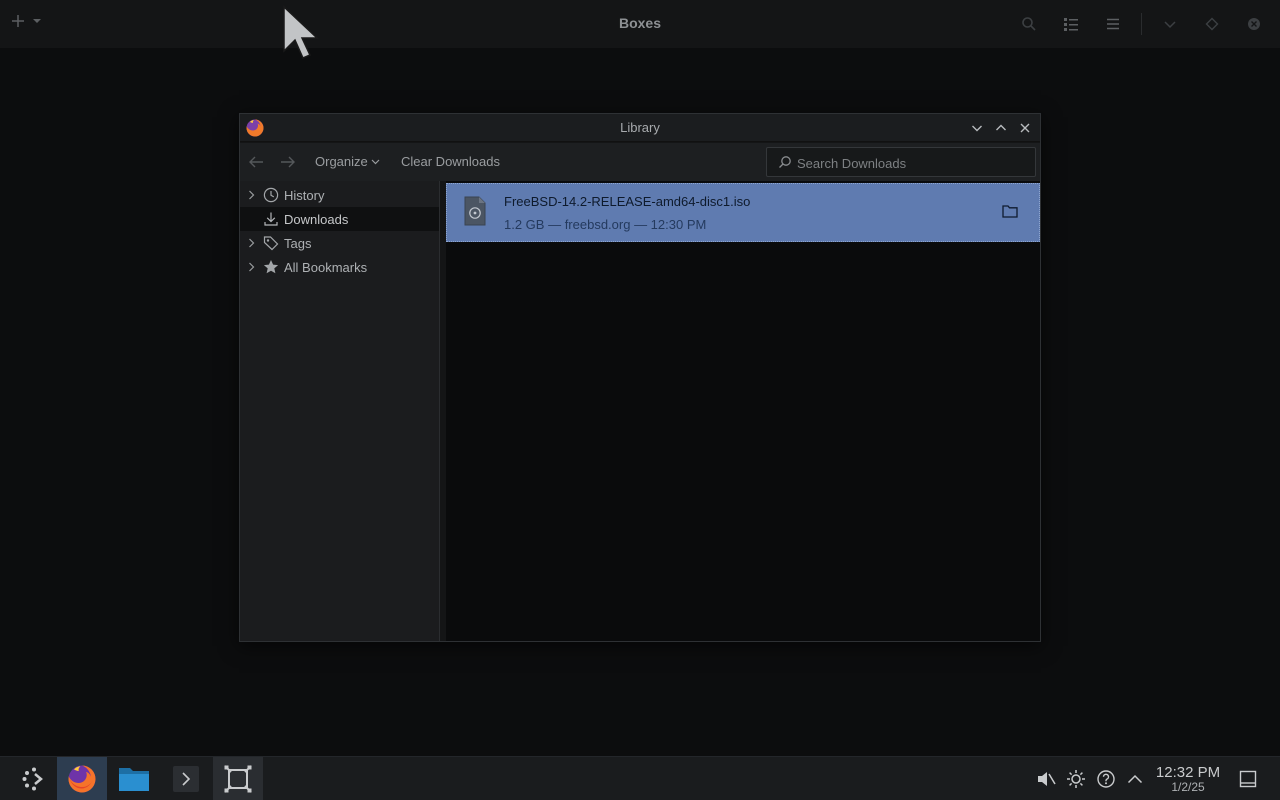  I want to click on organize-menu-button: Organize, so click(347, 161).